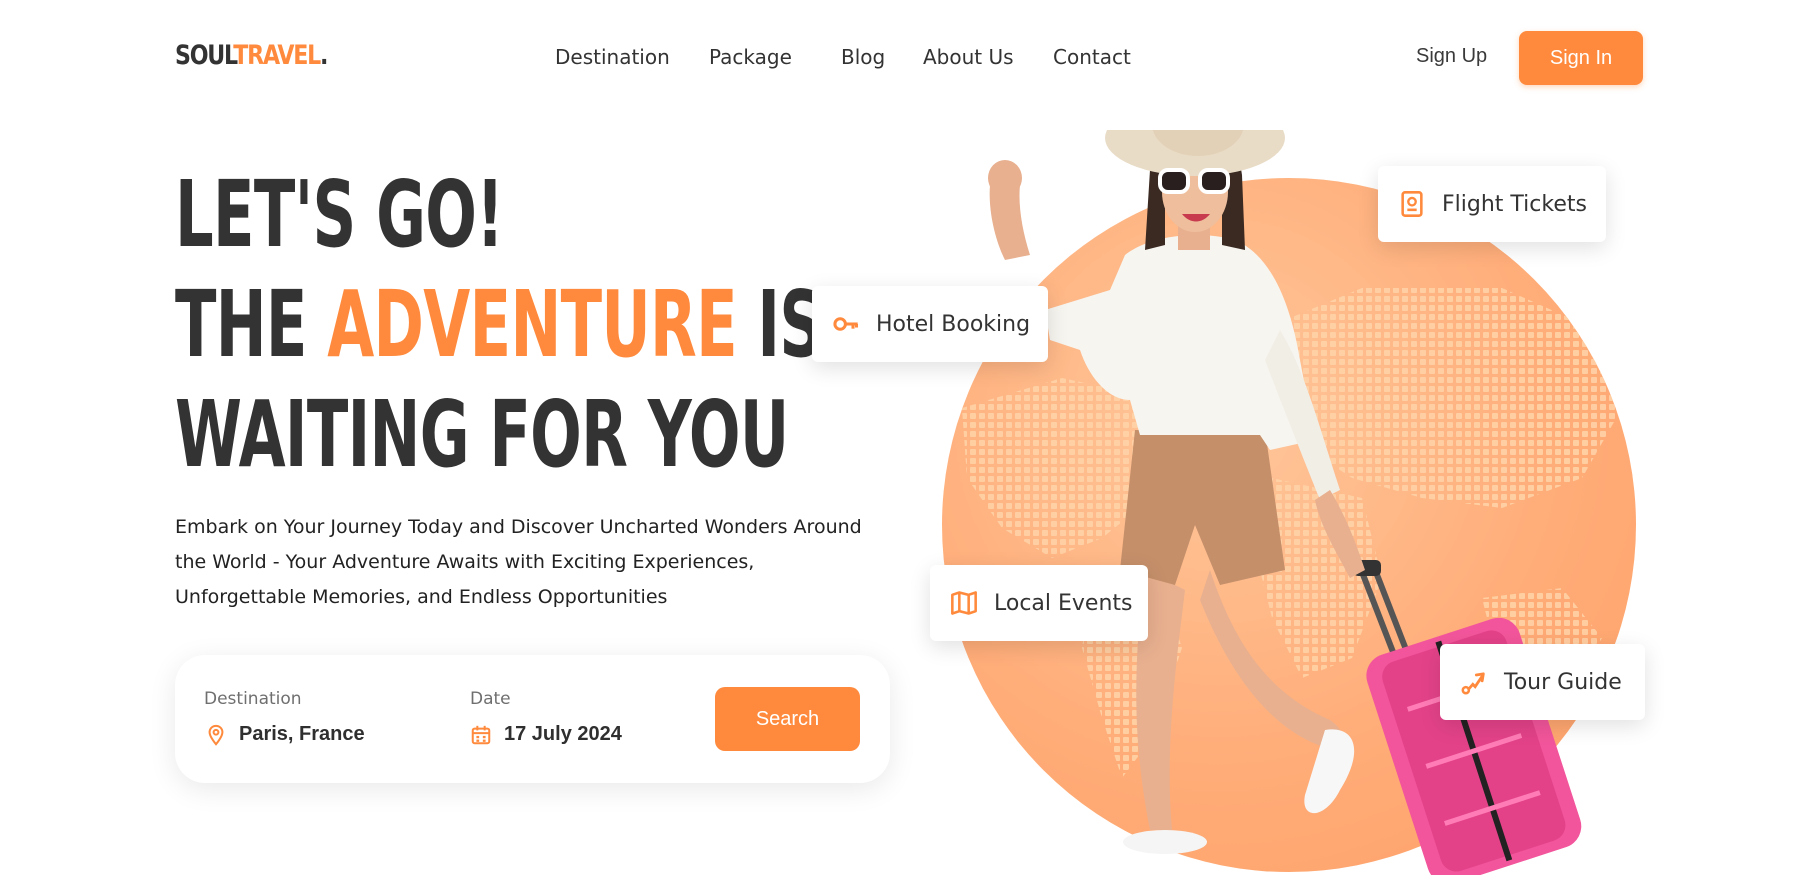  Describe the element at coordinates (1451, 56) in the screenshot. I see `sign-up-link: Sign Up` at that location.